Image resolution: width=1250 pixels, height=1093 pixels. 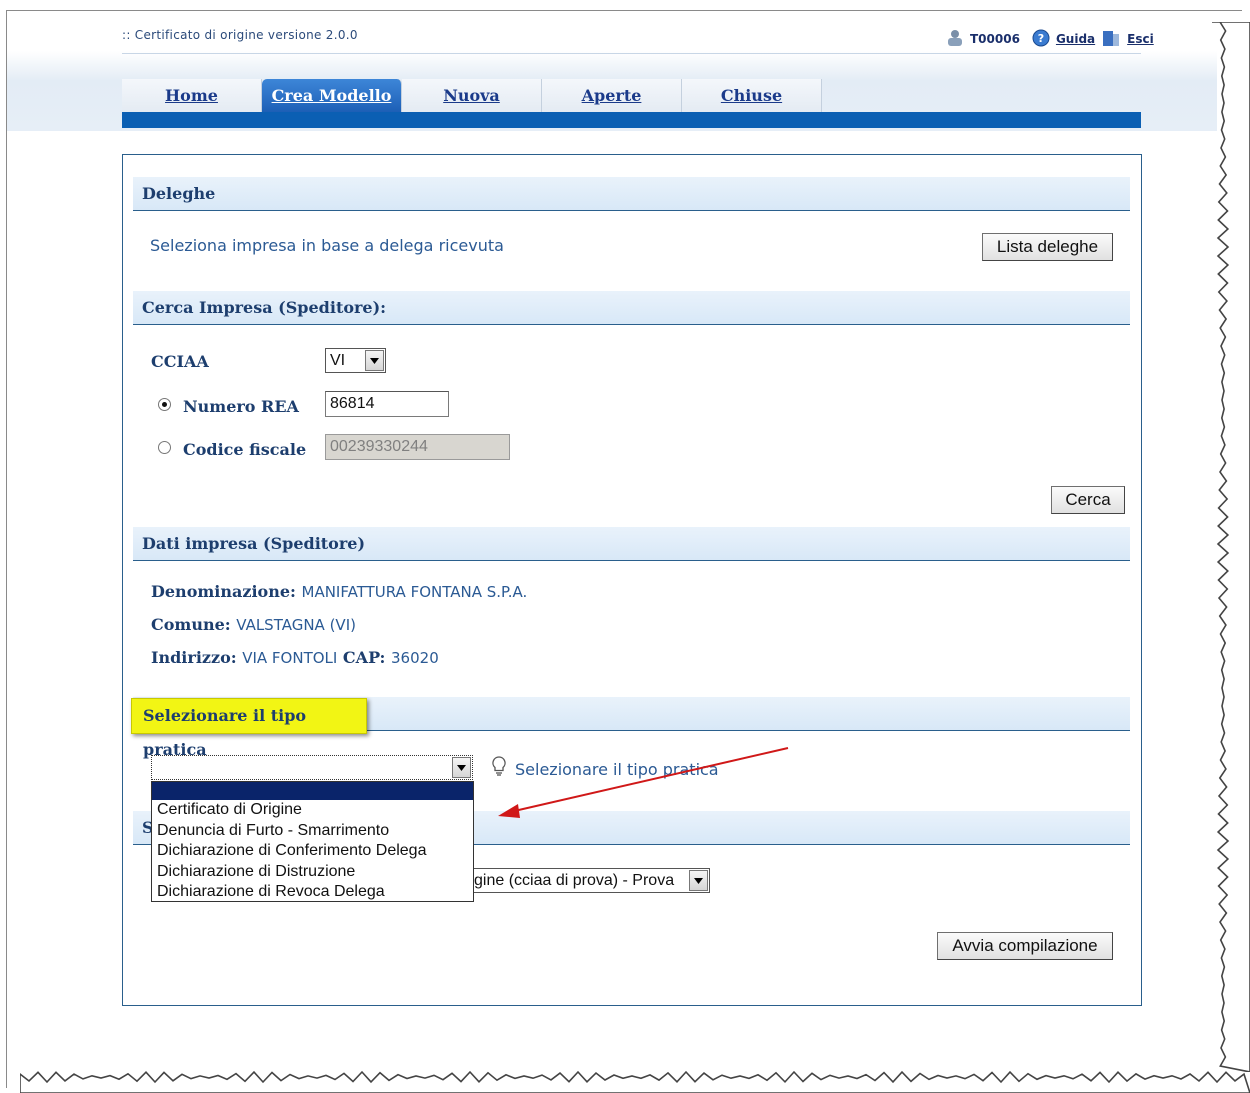 What do you see at coordinates (312, 791) in the screenshot?
I see `dropdown-highlighted-empty-option` at bounding box center [312, 791].